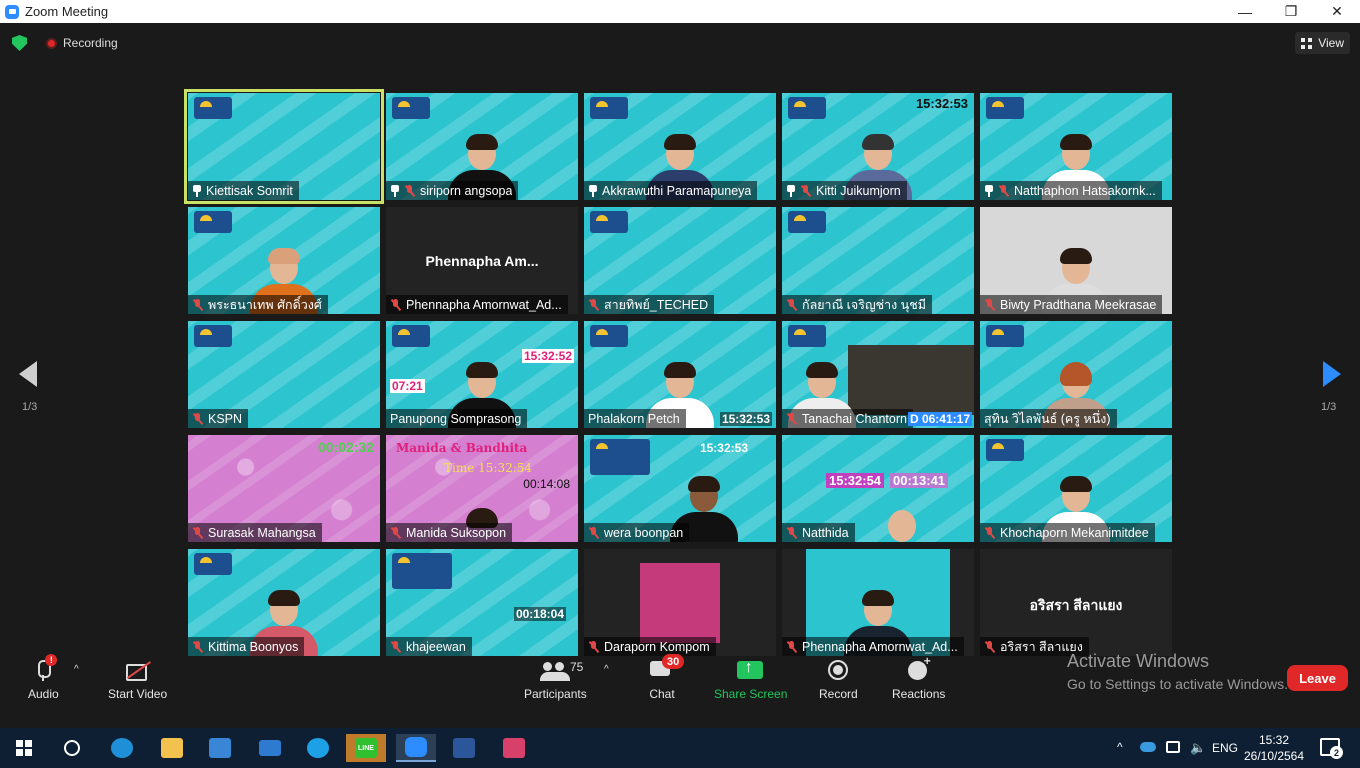  I want to click on participant-name-bar: Surasak Mahangsa, so click(255, 532).